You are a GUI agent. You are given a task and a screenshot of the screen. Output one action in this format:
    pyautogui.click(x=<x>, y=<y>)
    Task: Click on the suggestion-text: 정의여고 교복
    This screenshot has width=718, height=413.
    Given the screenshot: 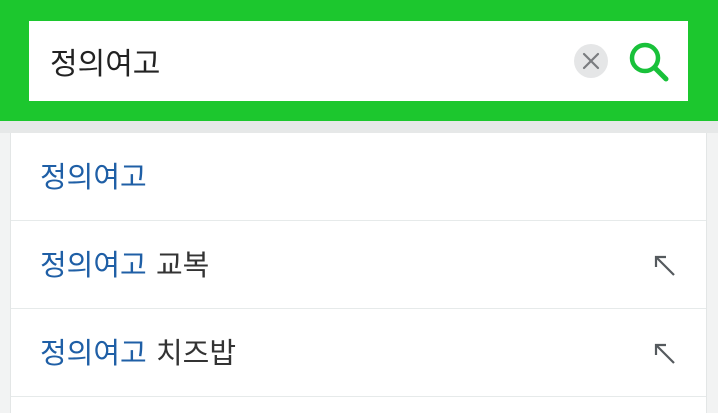 What is the action you would take?
    pyautogui.click(x=124, y=265)
    